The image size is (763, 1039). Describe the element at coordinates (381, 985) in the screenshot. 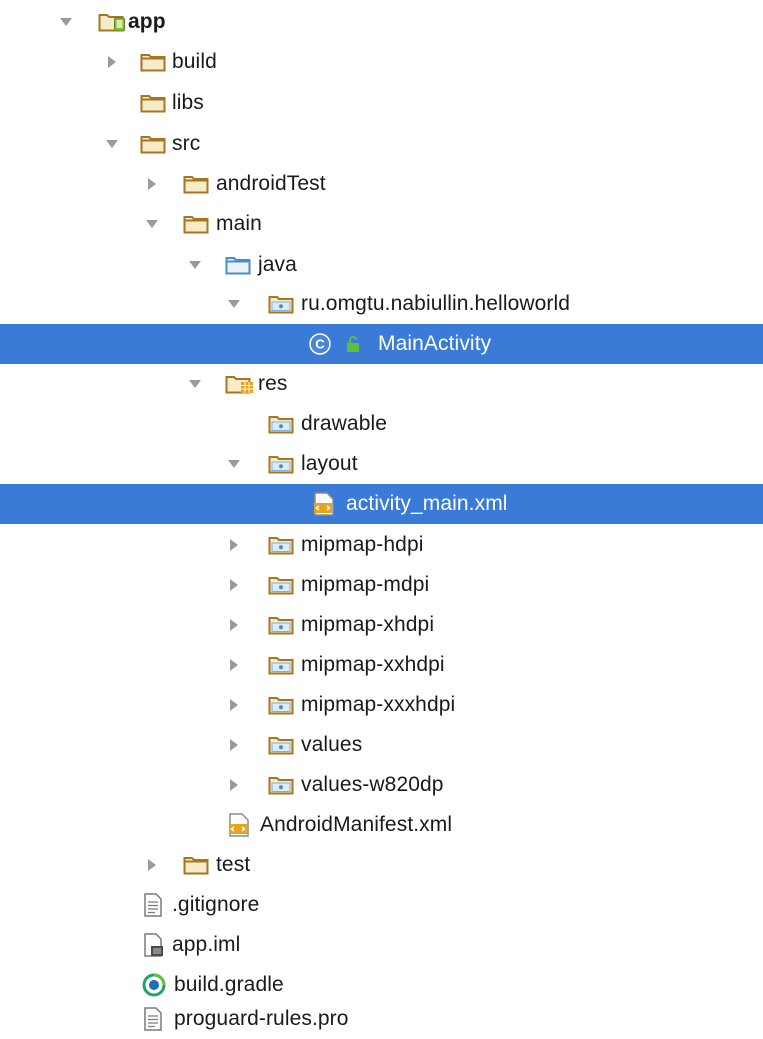

I see `tree-node-build-gradle: build.gradle` at that location.